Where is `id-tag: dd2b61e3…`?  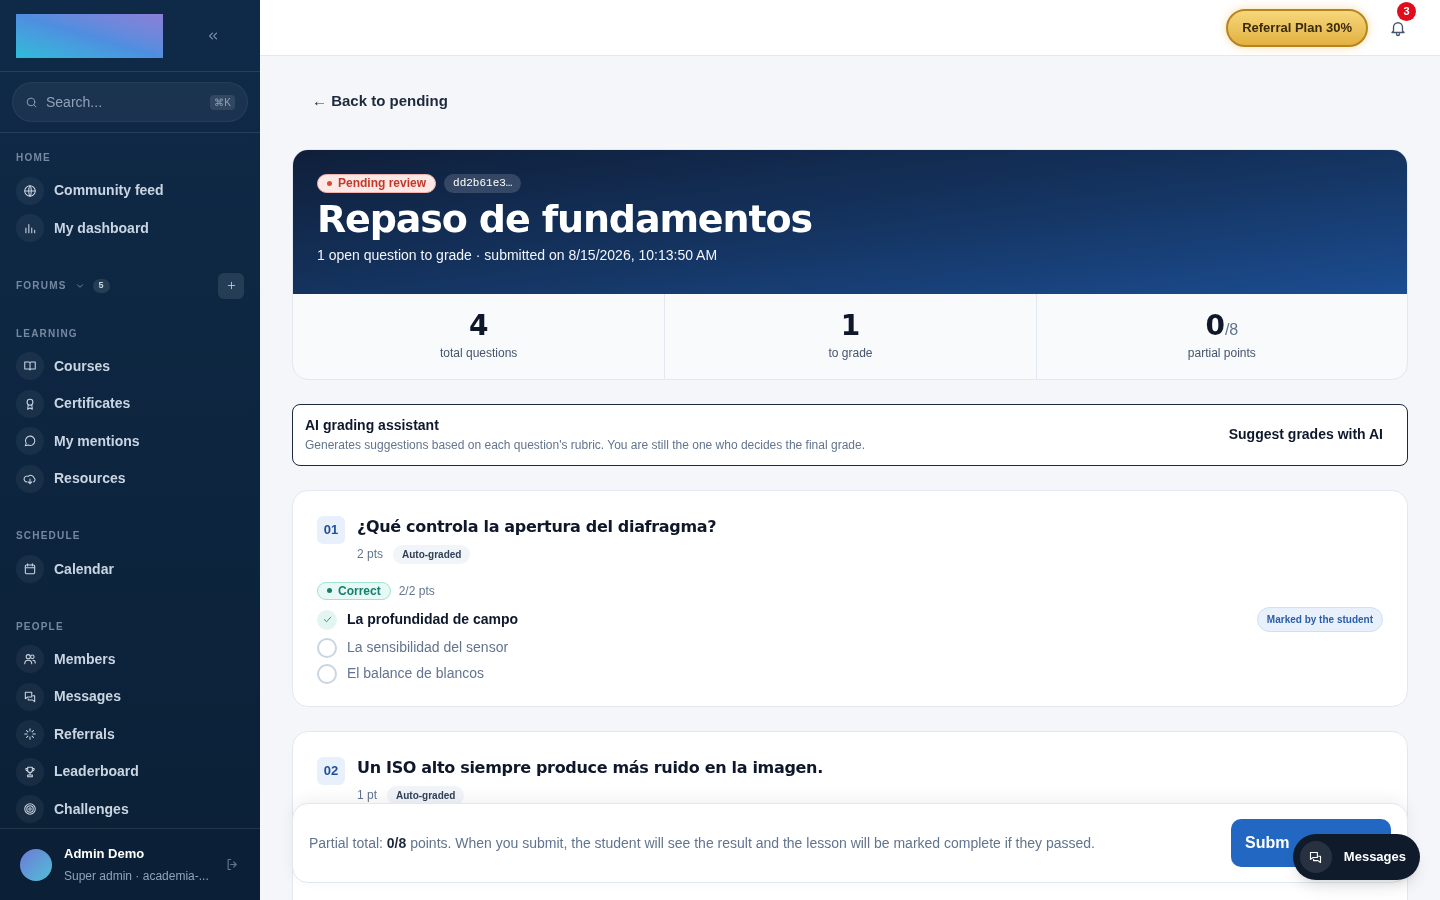
id-tag: dd2b61e3… is located at coordinates (483, 183).